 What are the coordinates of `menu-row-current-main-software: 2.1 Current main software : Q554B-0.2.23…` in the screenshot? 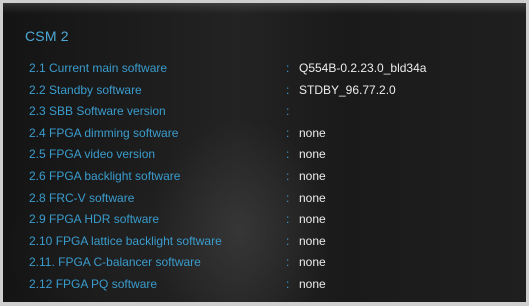 It's located at (264, 69).